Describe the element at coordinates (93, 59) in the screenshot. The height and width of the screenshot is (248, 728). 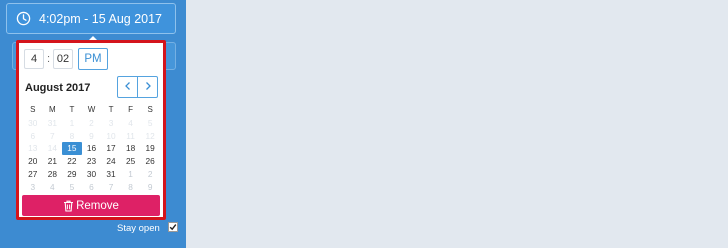
I see `ampm-toggle-button: PM` at that location.